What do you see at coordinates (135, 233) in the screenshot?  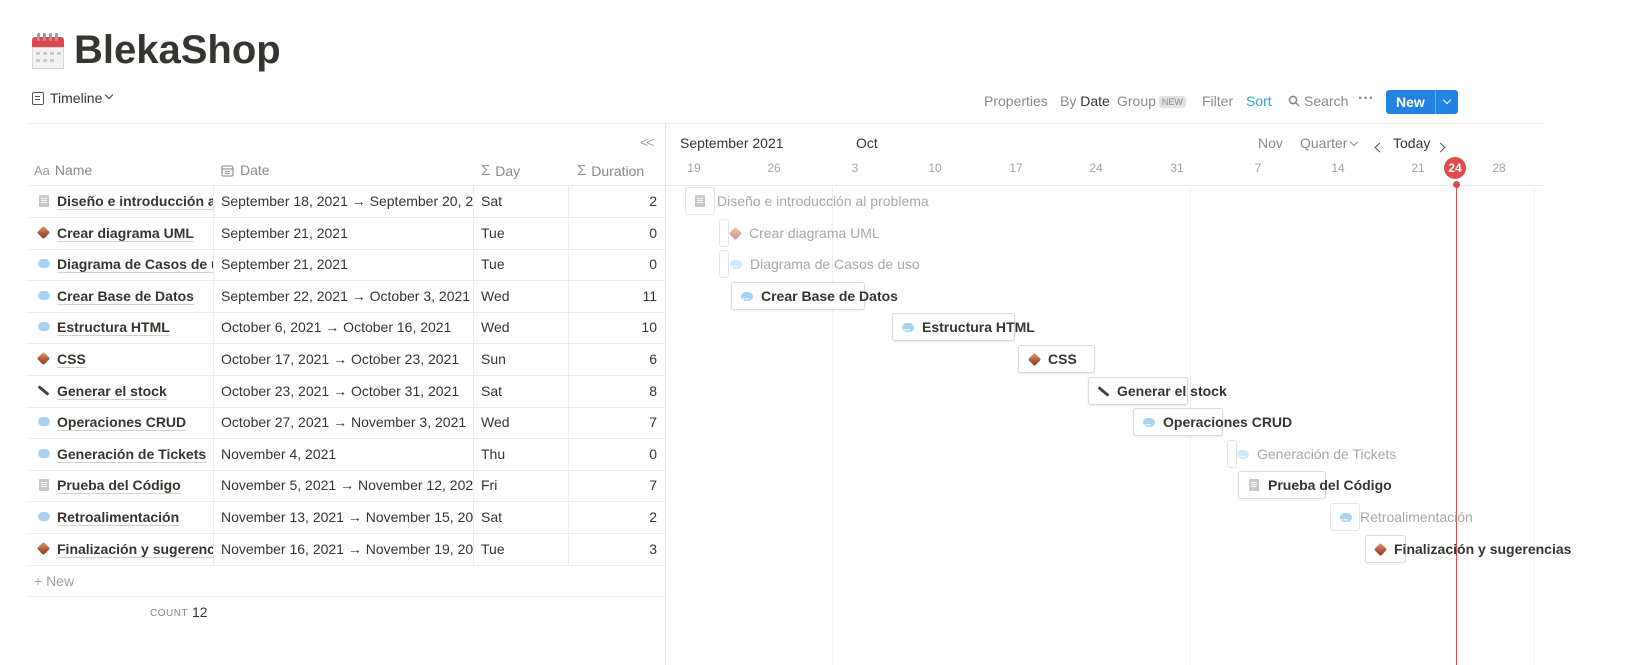 I see `row-name: Crear diagrama UML` at bounding box center [135, 233].